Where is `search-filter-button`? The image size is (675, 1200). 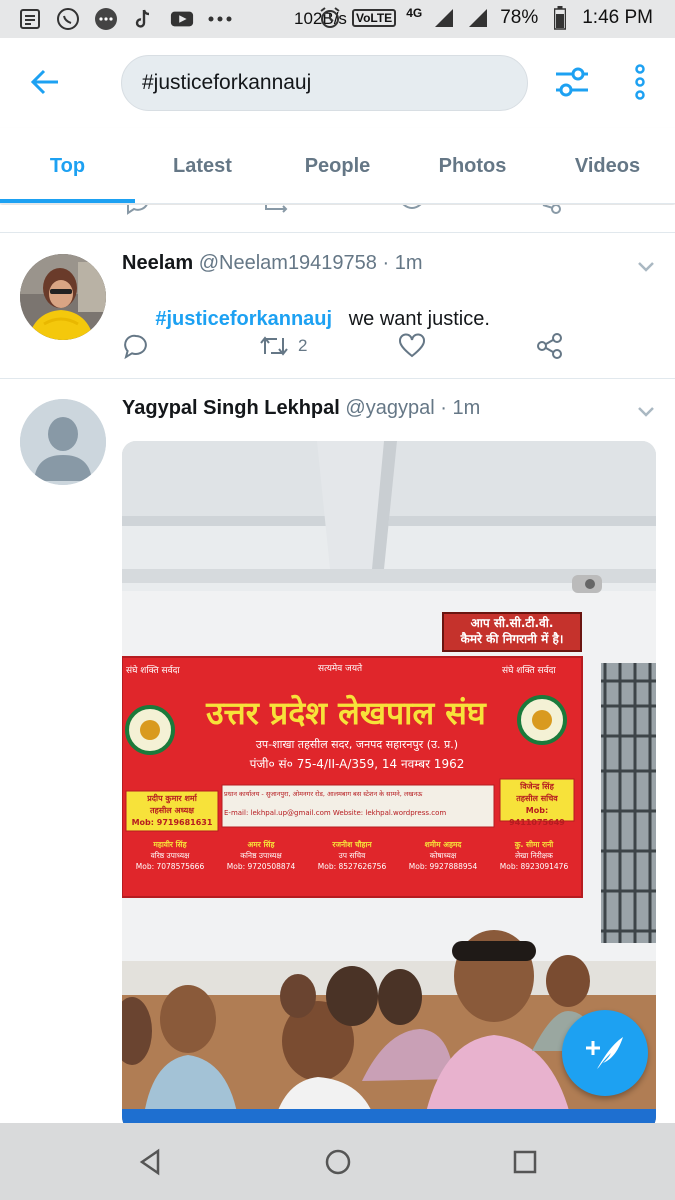
search-filter-button is located at coordinates (572, 82).